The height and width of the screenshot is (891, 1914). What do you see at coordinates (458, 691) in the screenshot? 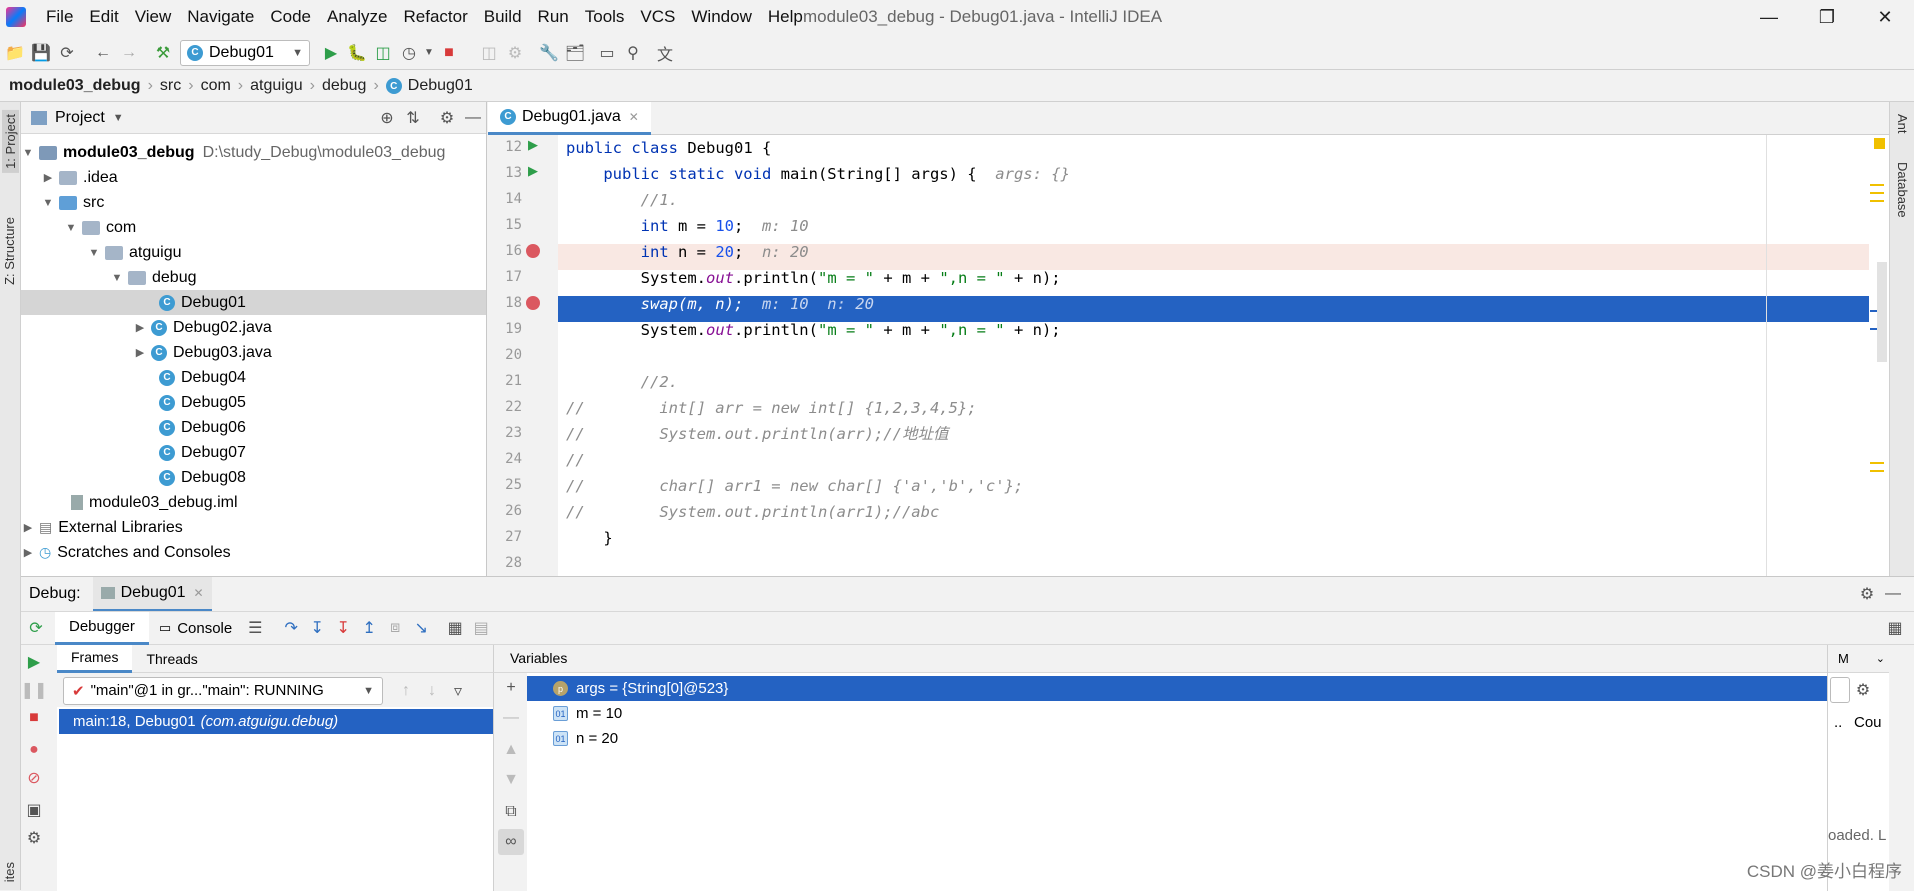
I see `filter-icon: ▿` at bounding box center [458, 691].